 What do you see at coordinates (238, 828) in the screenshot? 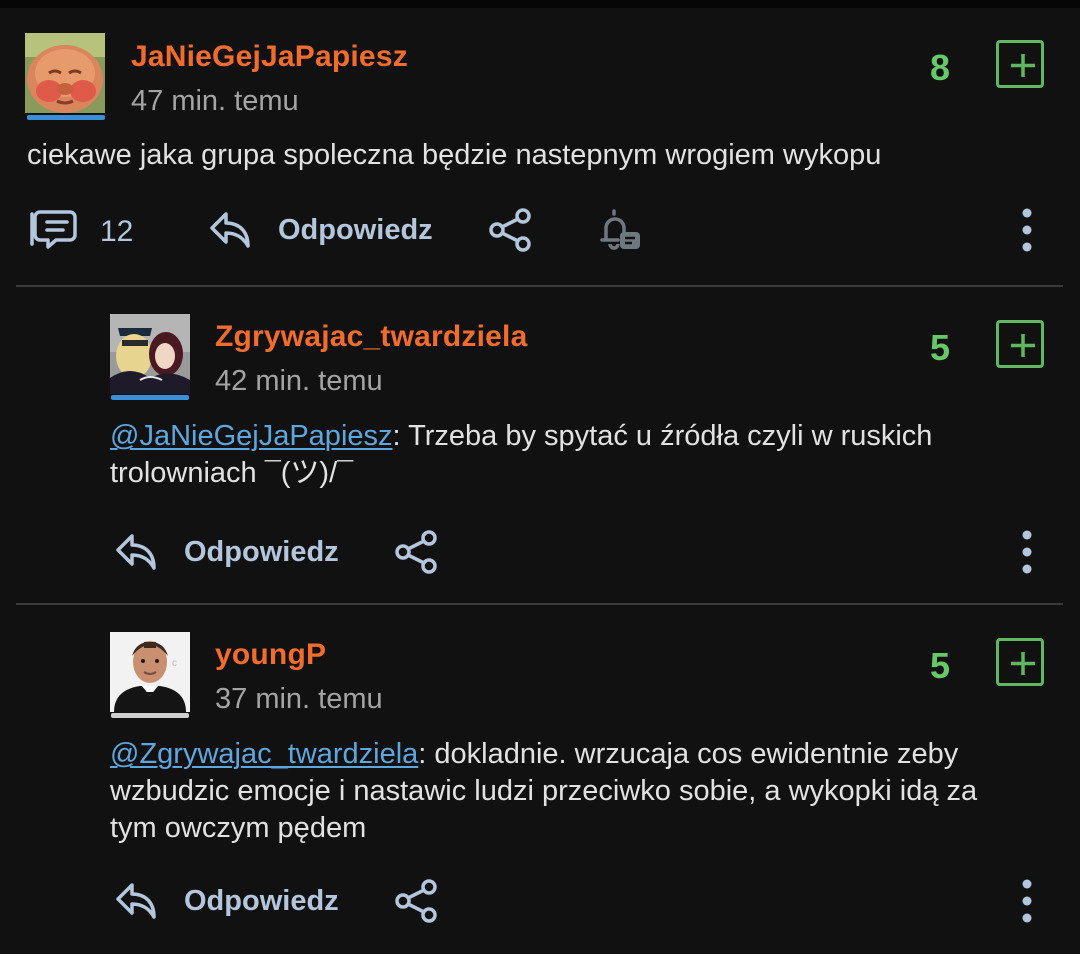
I see `body-text: tym owczym pędem` at bounding box center [238, 828].